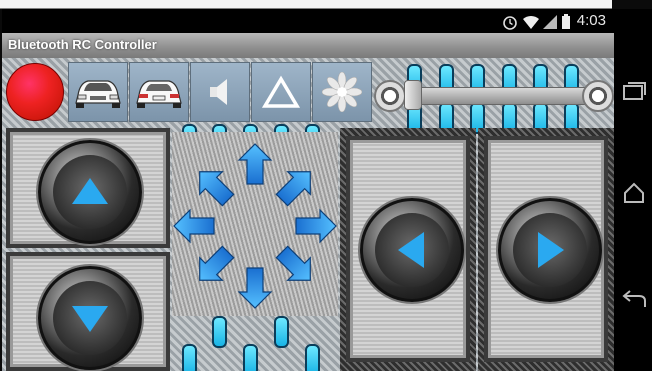  What do you see at coordinates (550, 22) in the screenshot?
I see `cell-signal-icon` at bounding box center [550, 22].